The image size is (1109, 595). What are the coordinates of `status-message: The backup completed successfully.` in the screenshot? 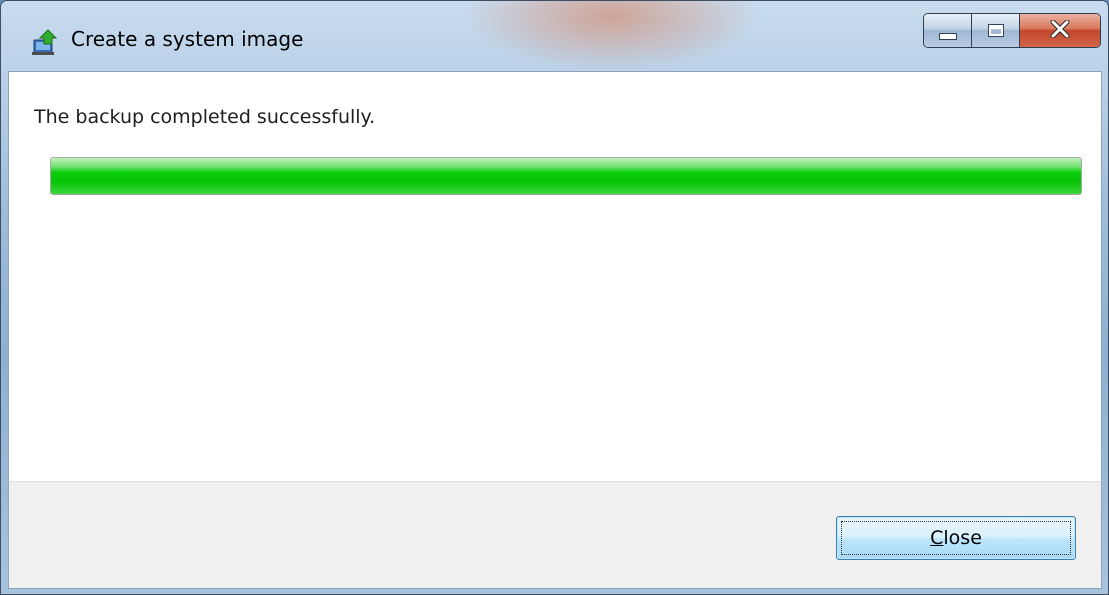 It's located at (205, 117).